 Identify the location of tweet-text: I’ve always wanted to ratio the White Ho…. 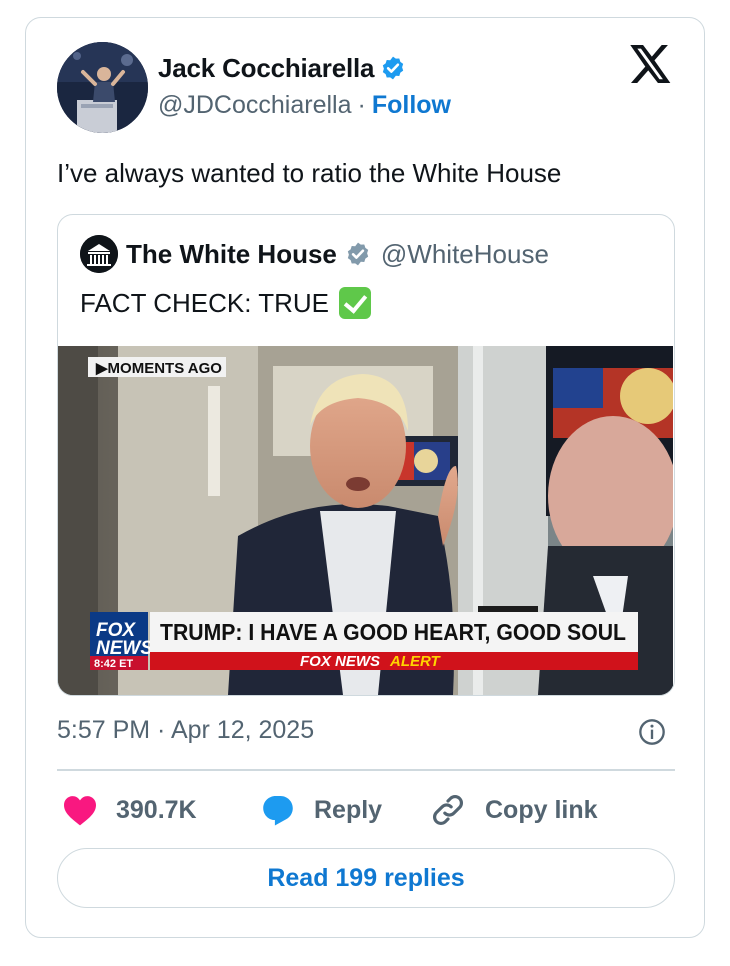
(309, 173).